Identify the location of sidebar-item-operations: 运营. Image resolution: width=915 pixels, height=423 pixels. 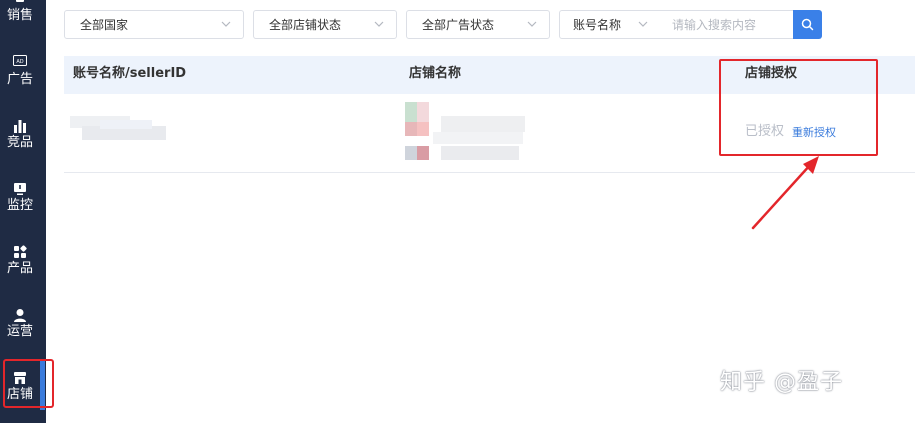
(23, 330).